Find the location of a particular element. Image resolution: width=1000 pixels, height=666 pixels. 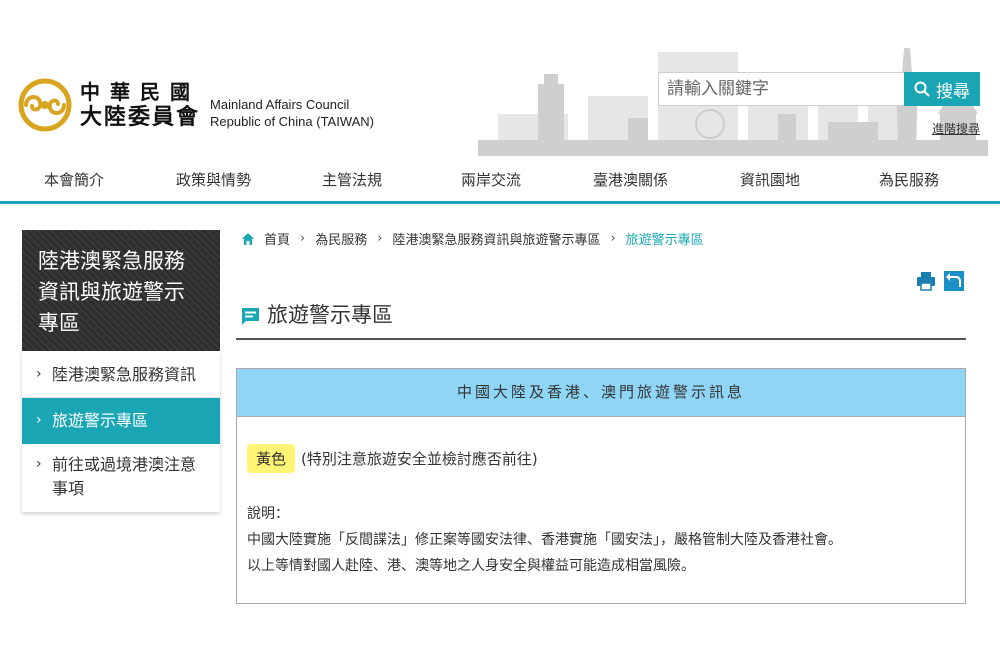

nav-item-regulations: 主管法規 is located at coordinates (352, 179).